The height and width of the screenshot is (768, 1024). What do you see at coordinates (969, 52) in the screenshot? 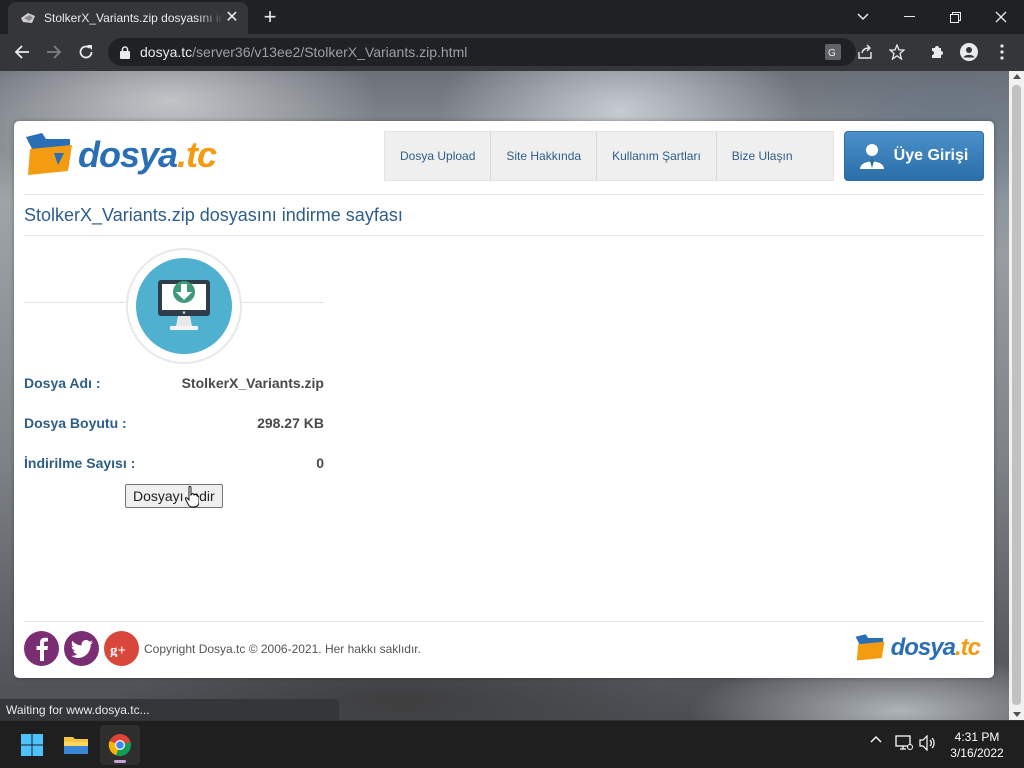
I see `profile-icon` at bounding box center [969, 52].